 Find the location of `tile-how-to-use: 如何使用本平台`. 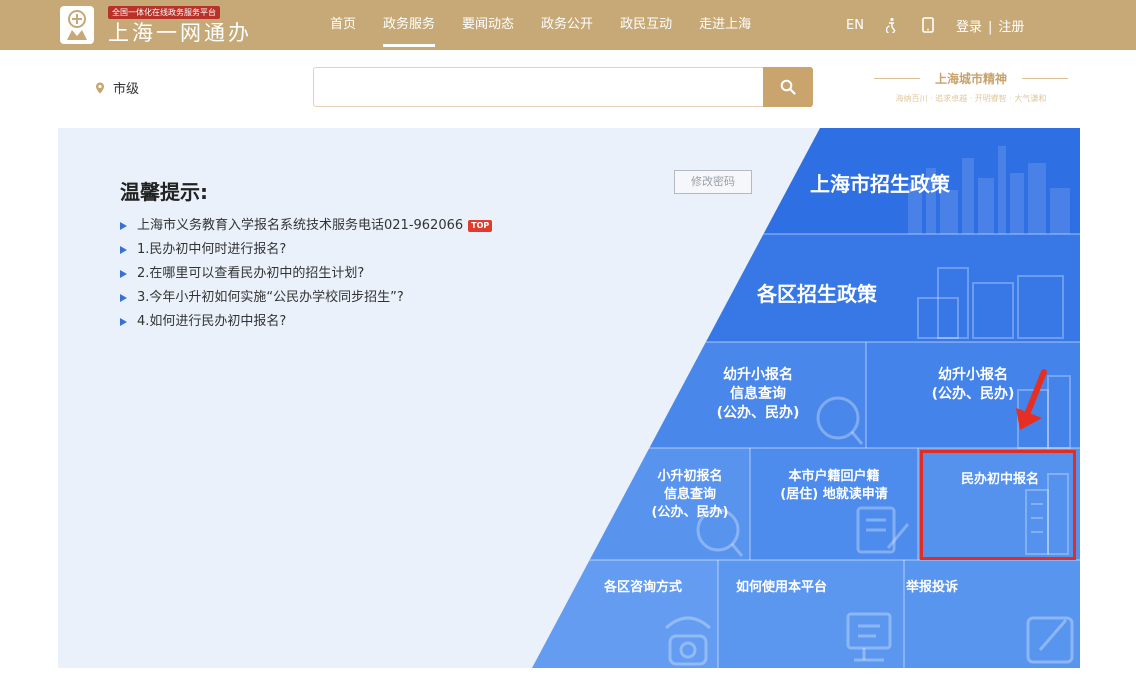

tile-how-to-use: 如何使用本平台 is located at coordinates (796, 585).